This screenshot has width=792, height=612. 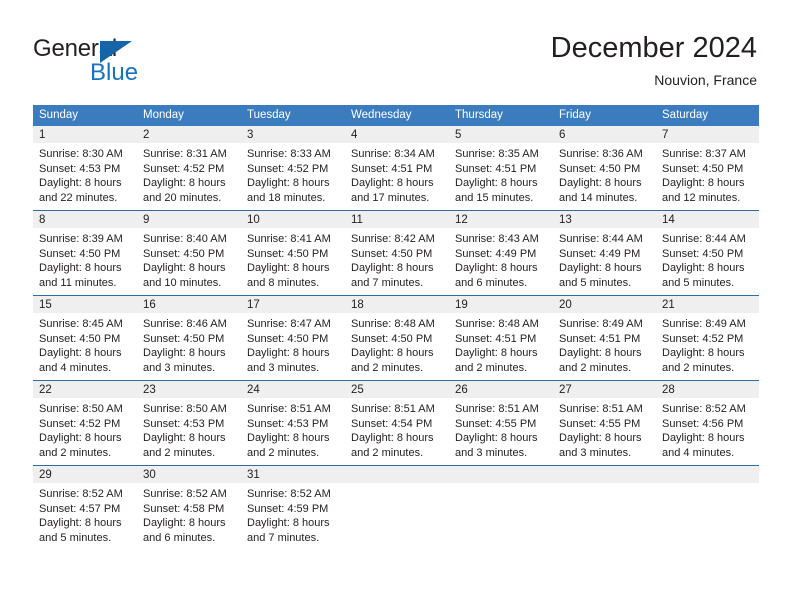 What do you see at coordinates (707, 219) in the screenshot?
I see `day-number: 14` at bounding box center [707, 219].